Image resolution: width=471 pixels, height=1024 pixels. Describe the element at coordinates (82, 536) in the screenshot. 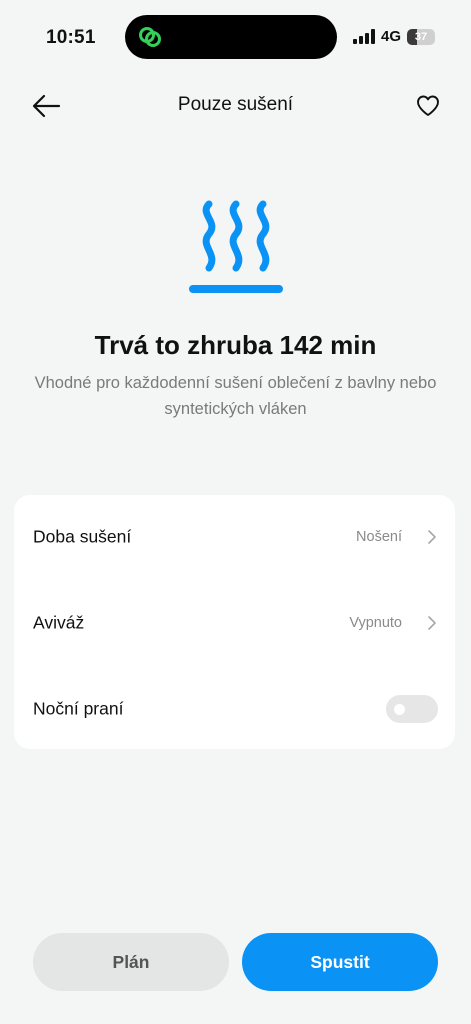

I see `setting-label: Doba sušení` at that location.